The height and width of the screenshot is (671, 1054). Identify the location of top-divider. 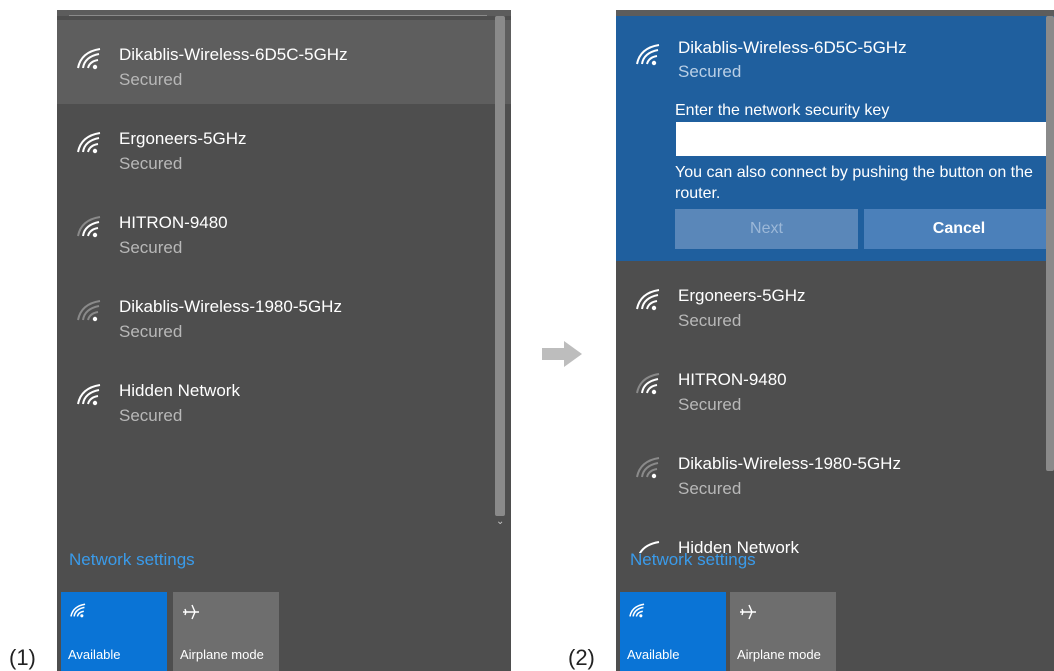
(284, 13).